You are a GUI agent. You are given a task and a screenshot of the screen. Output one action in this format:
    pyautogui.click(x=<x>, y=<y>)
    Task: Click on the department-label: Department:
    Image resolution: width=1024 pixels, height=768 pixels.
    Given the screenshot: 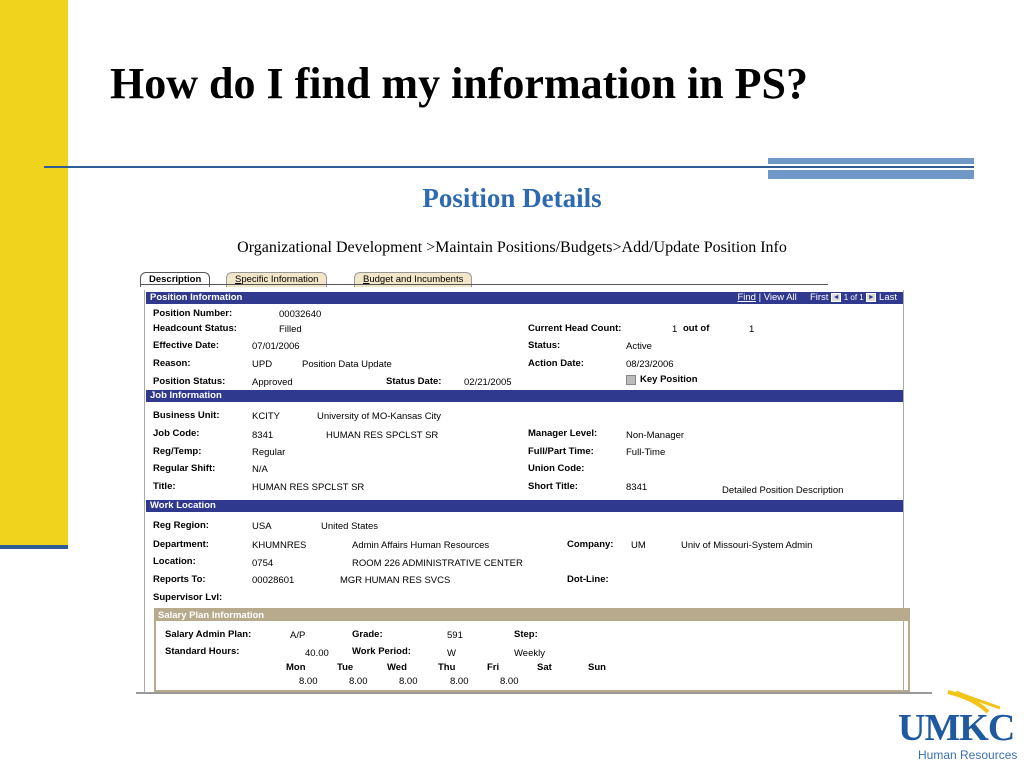 What is the action you would take?
    pyautogui.click(x=181, y=544)
    